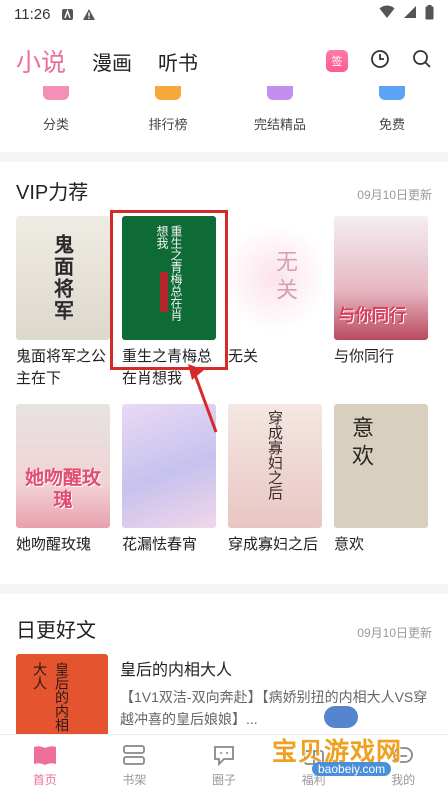  I want to click on status-time: 11:26, so click(32, 14).